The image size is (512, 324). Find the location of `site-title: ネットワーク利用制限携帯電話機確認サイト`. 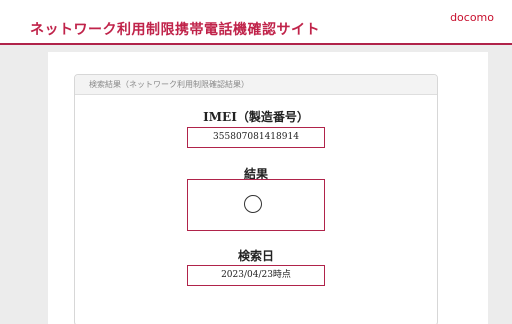

site-title: ネットワーク利用制限携帯電話機確認サイト is located at coordinates (175, 30).